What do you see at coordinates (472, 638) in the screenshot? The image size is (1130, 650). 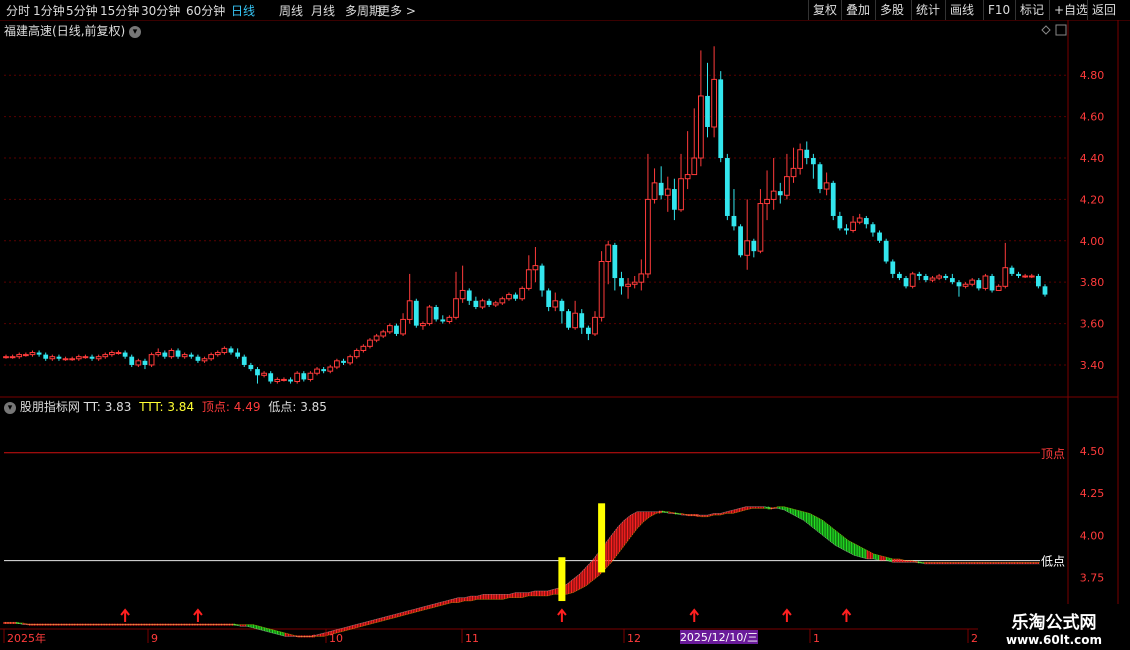 I see `time-tick-label: 11` at bounding box center [472, 638].